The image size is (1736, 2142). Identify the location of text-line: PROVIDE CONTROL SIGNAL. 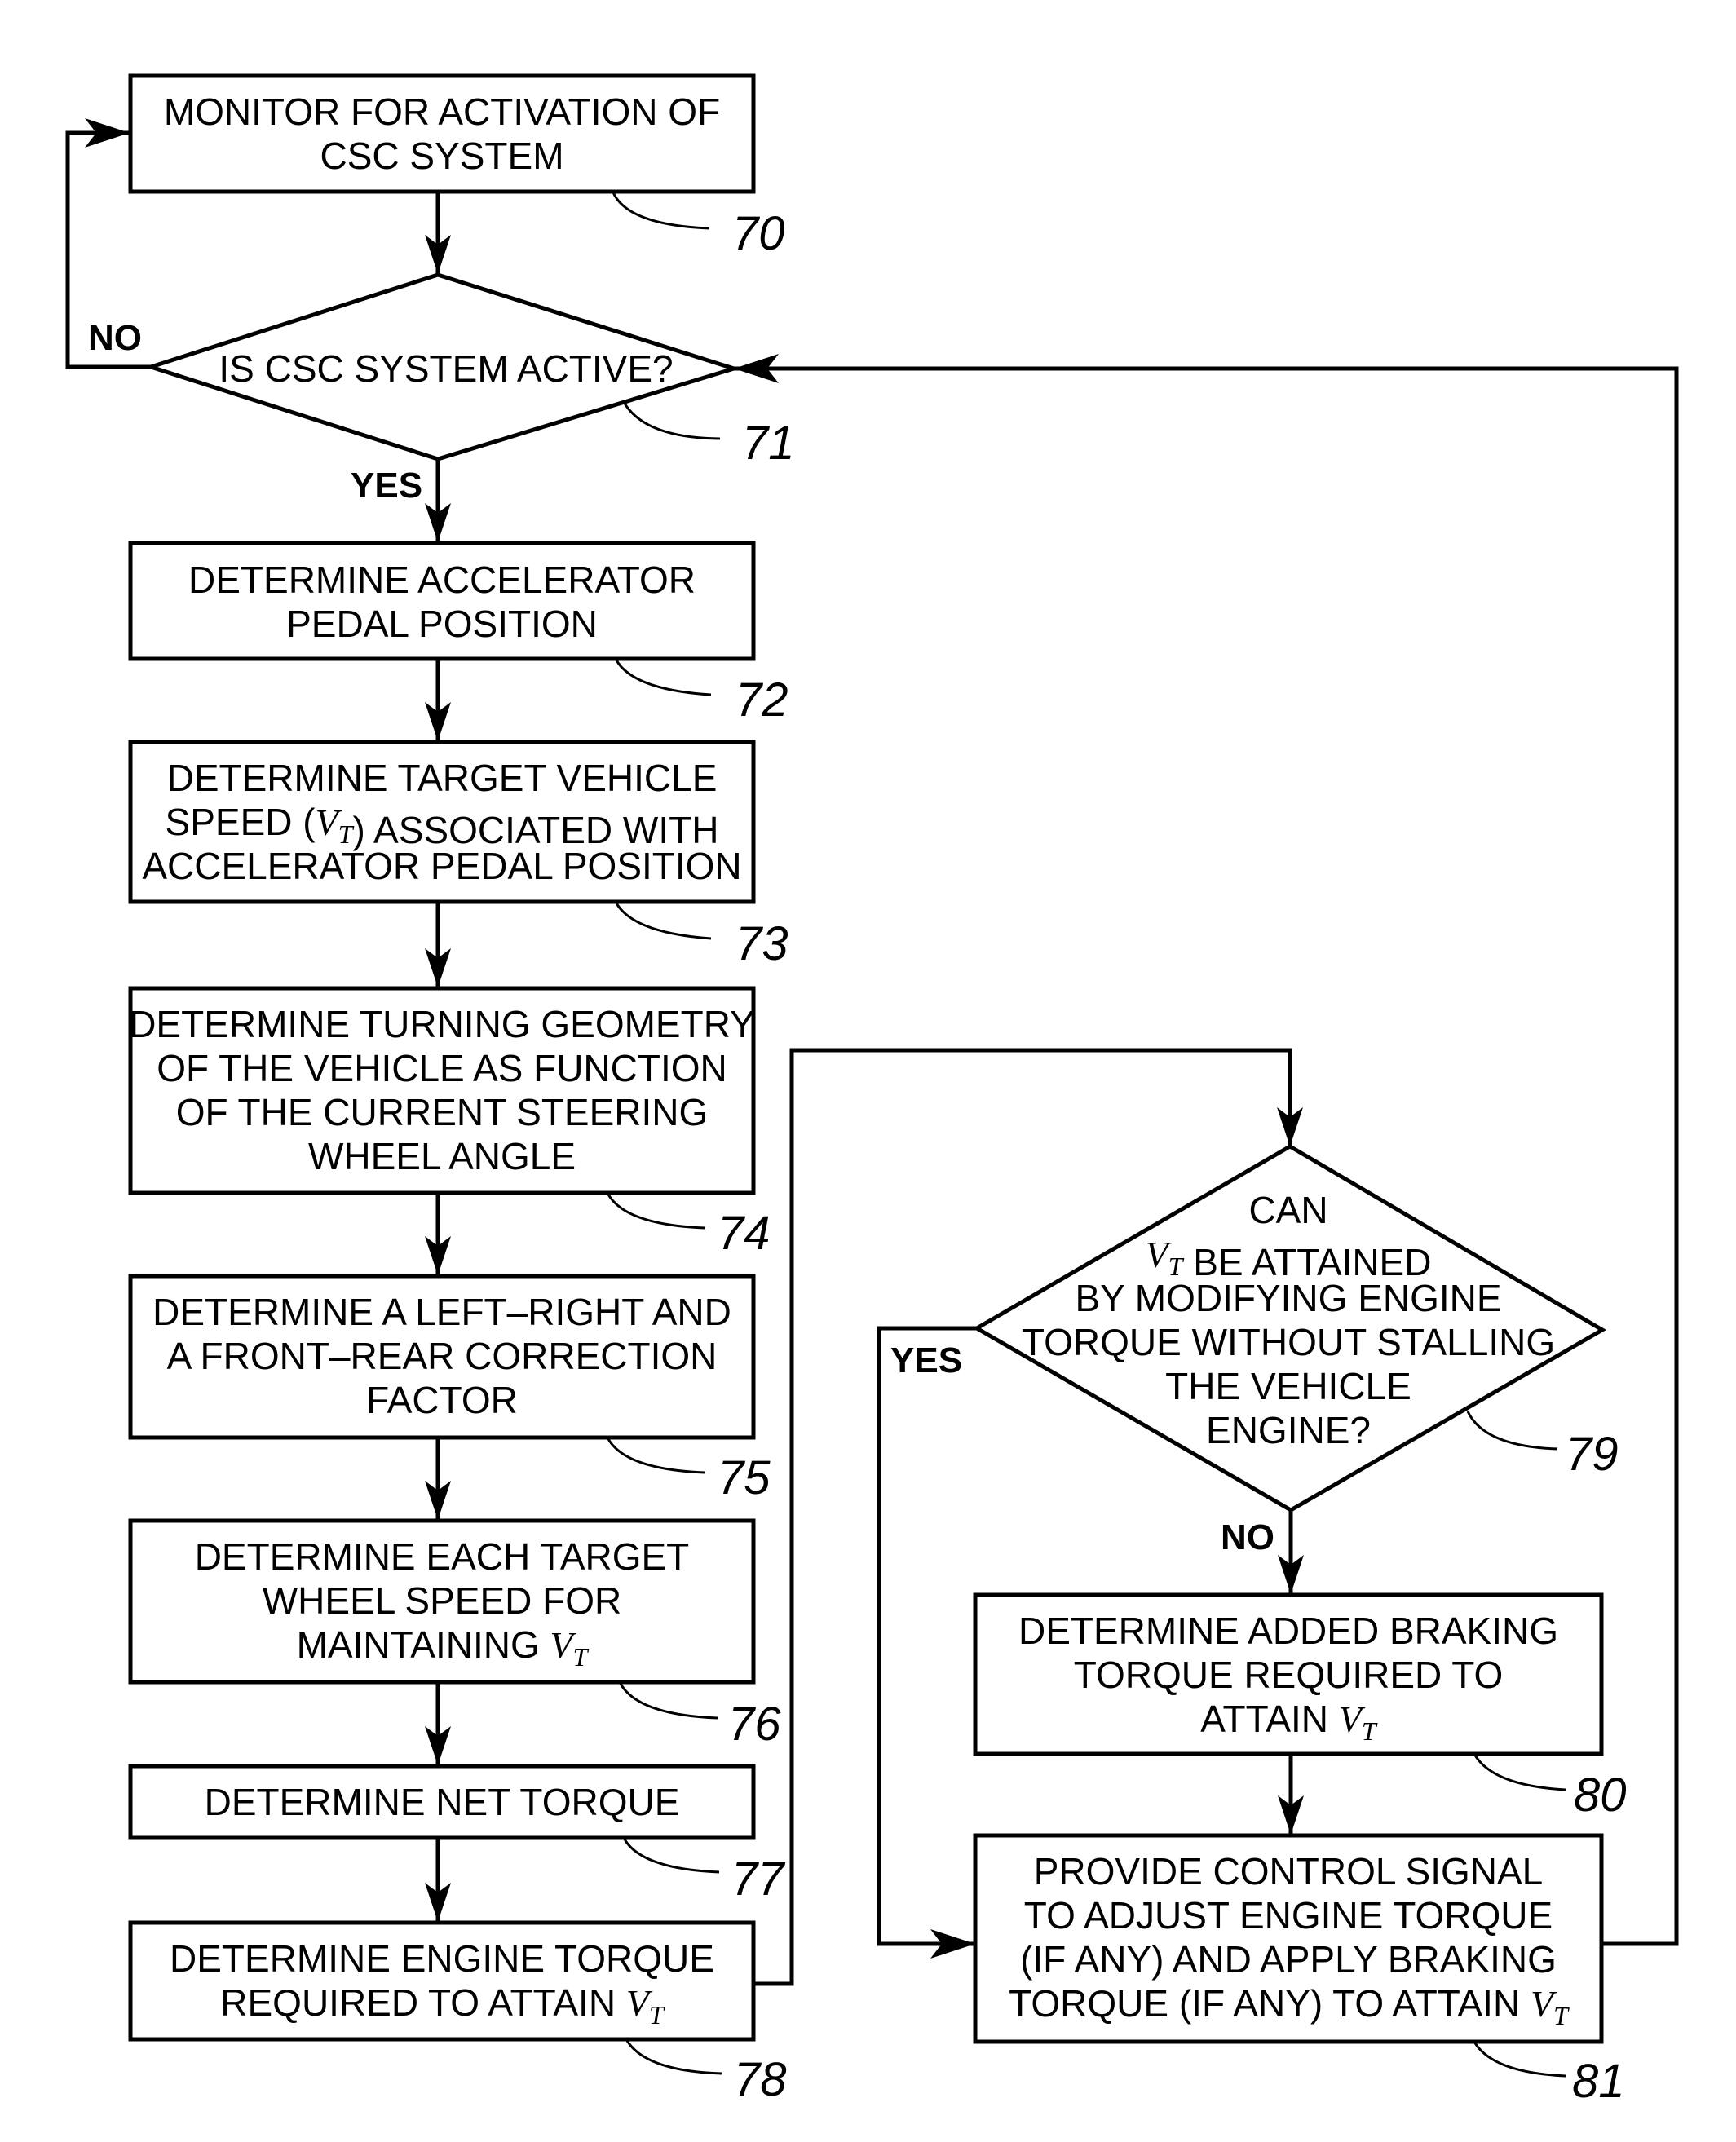
(1289, 1871).